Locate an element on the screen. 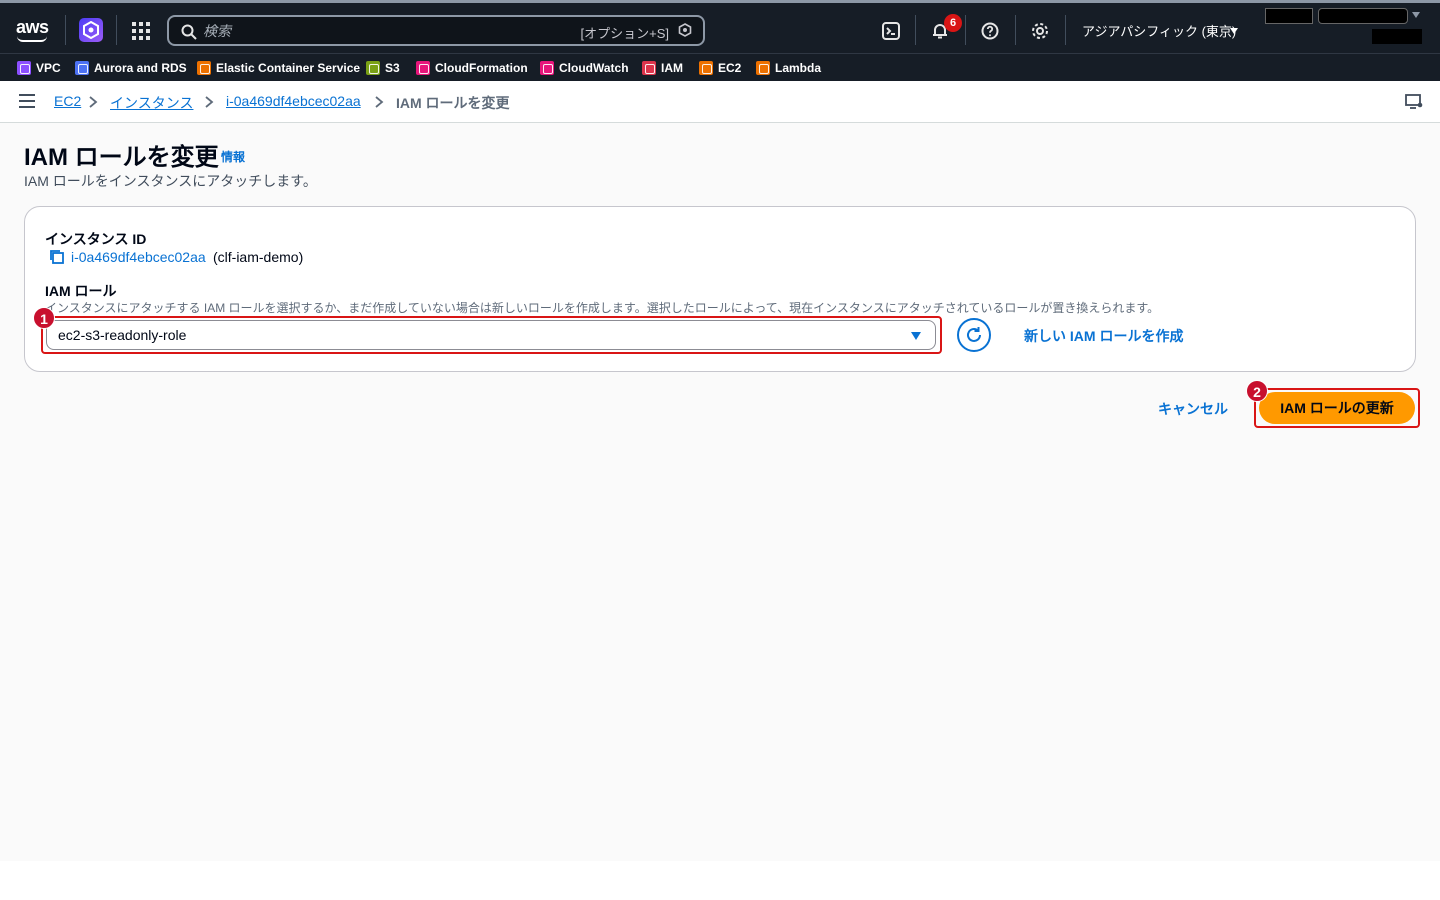  rds-icon is located at coordinates (82, 68).